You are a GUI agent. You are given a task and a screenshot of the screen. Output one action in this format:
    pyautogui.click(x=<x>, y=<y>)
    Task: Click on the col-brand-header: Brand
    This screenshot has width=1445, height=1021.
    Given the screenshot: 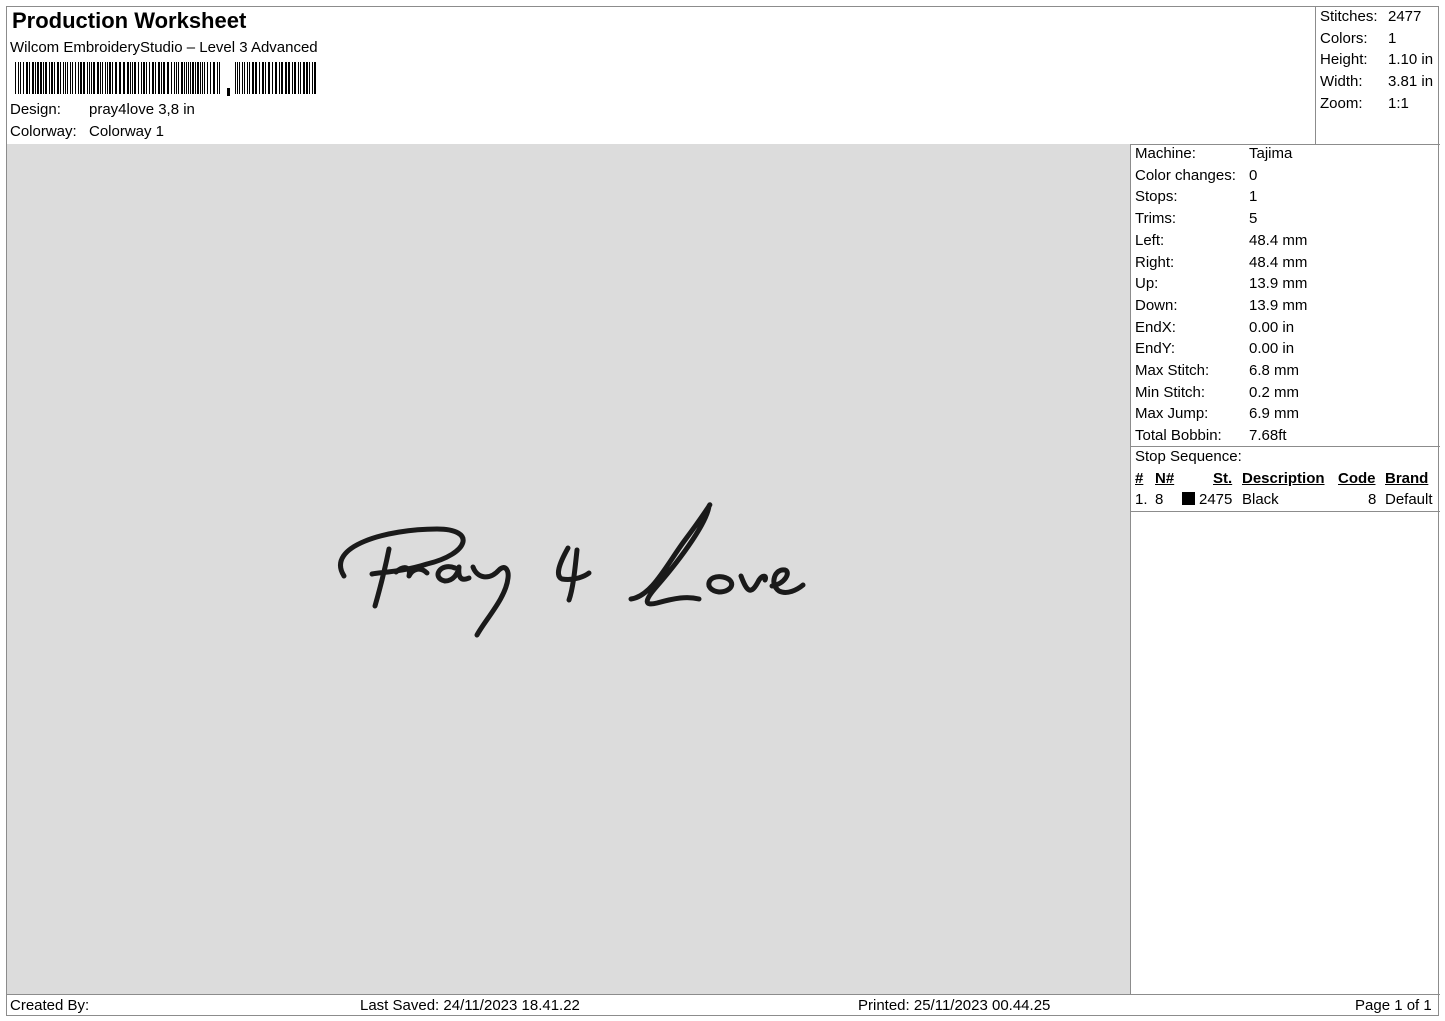 What is the action you would take?
    pyautogui.click(x=1407, y=478)
    